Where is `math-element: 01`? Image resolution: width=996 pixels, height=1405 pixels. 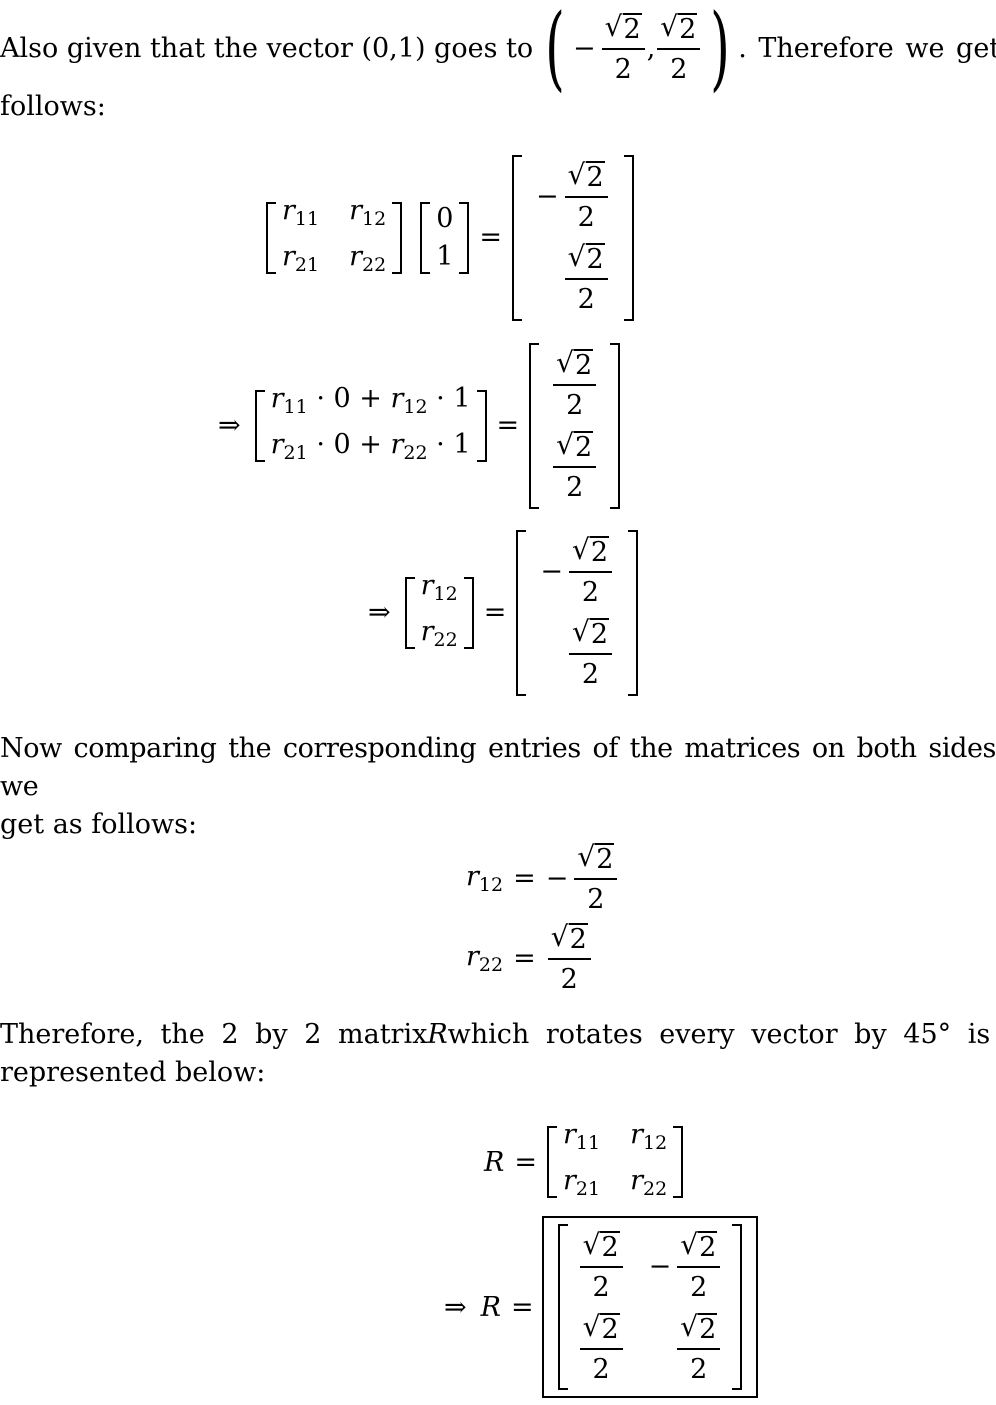
math-element: 01 is located at coordinates (444, 238).